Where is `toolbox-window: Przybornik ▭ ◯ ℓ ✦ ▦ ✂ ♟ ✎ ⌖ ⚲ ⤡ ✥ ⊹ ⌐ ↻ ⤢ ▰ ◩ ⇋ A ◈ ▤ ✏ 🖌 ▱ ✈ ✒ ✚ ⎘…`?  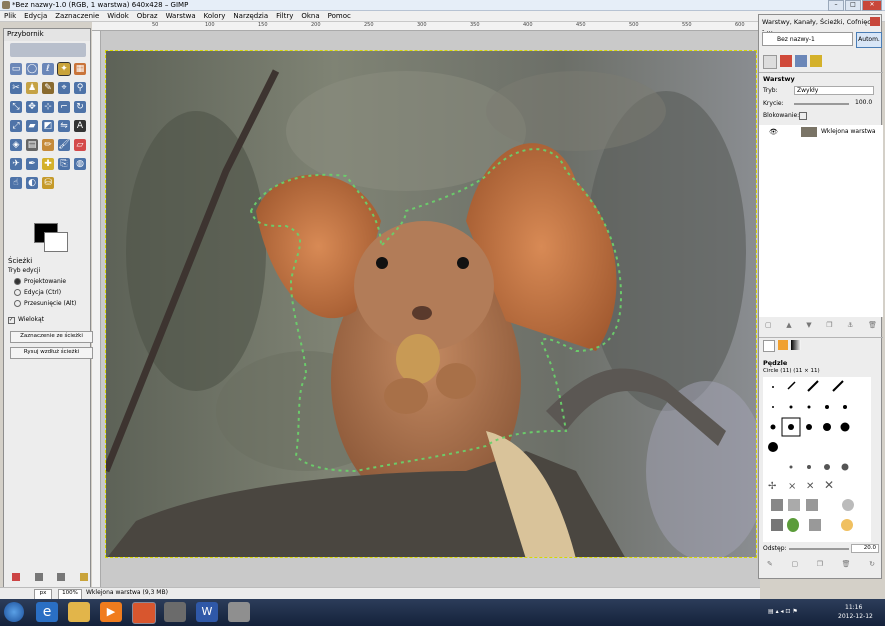 toolbox-window: Przybornik ▭ ◯ ℓ ✦ ▦ ✂ ♟ ✎ ⌖ ⚲ ⤡ ✥ ⊹ ⌐ ↻ ⤢ ▰ ◩ ⇋ A ◈ ▤ ✏ 🖌 ▱ ✈ ✒ ✚ ⎘… is located at coordinates (48, 310).